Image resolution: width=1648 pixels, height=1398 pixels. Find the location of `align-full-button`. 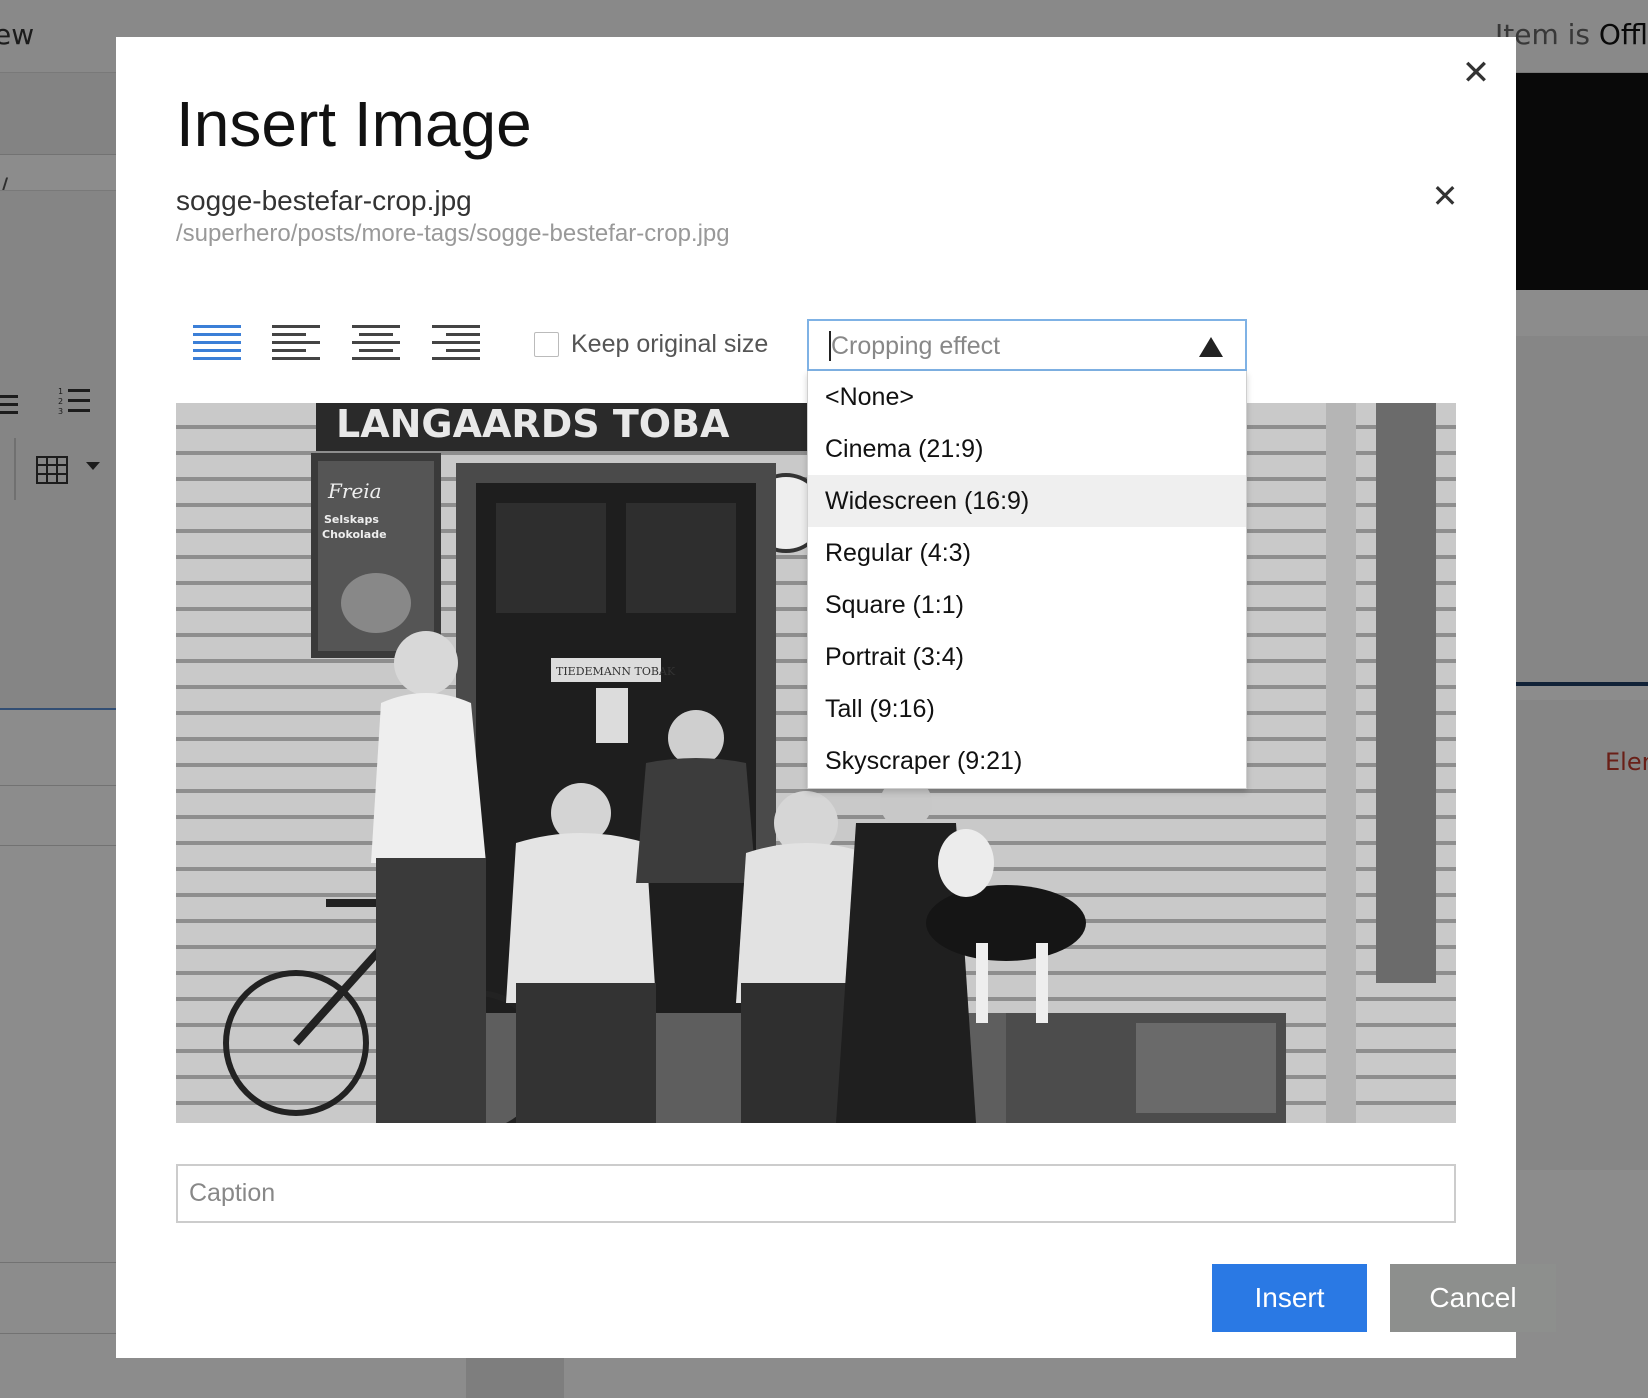

align-full-button is located at coordinates (217, 342).